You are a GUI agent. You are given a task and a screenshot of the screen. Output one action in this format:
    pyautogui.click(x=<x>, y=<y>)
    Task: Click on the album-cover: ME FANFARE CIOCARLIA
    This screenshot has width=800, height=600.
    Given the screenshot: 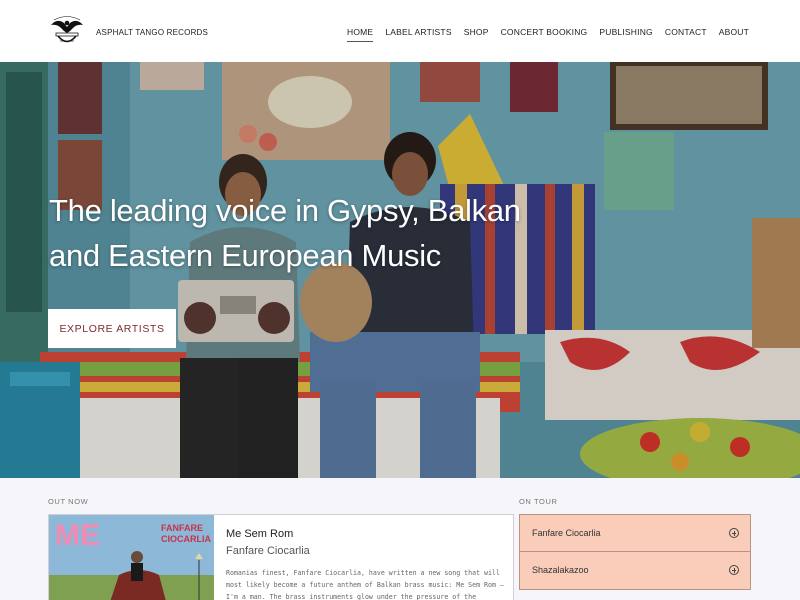 What is the action you would take?
    pyautogui.click(x=131, y=557)
    